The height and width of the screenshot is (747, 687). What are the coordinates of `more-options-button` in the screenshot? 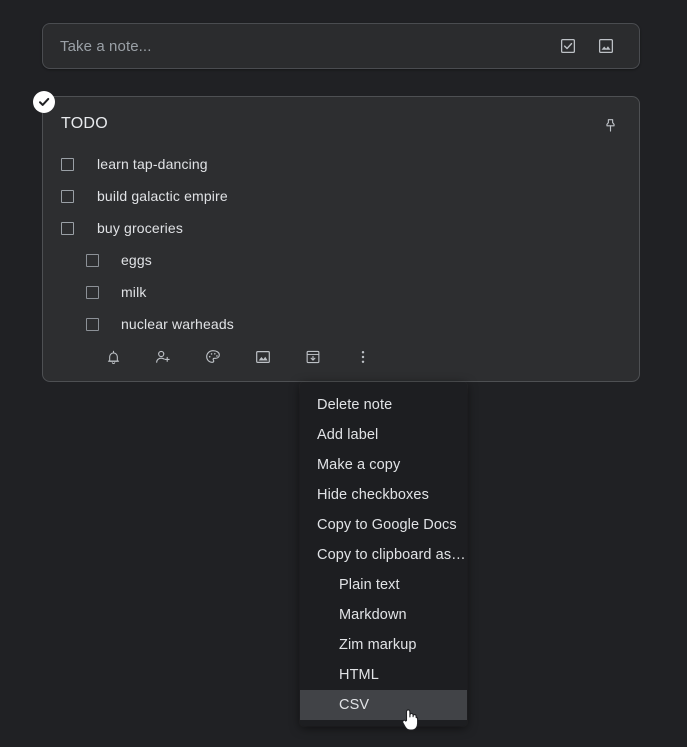 It's located at (363, 357).